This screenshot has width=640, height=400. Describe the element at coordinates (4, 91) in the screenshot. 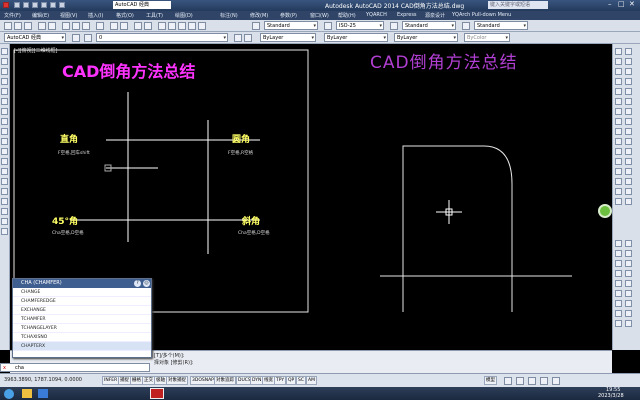

I see `rectangle-icon` at that location.